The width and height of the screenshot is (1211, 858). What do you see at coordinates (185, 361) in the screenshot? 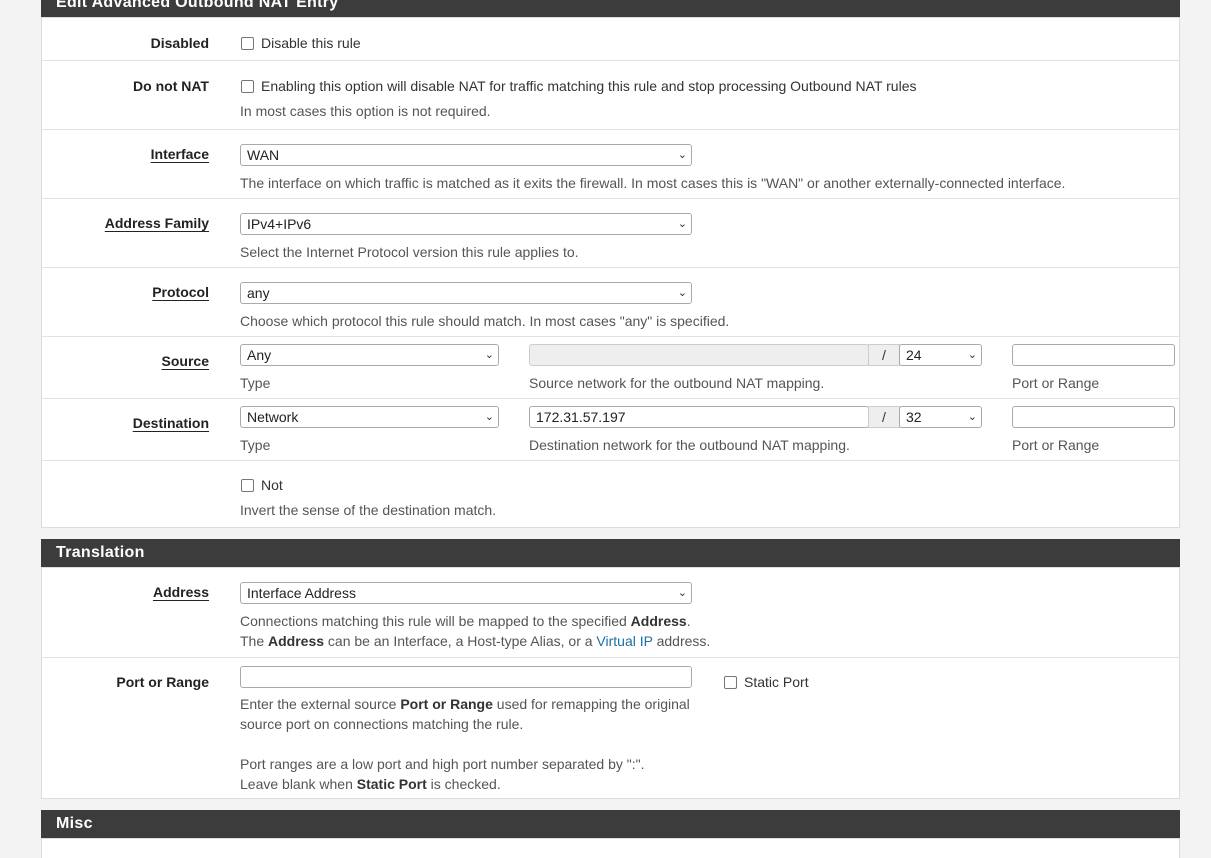
I see `source-label: Source` at bounding box center [185, 361].